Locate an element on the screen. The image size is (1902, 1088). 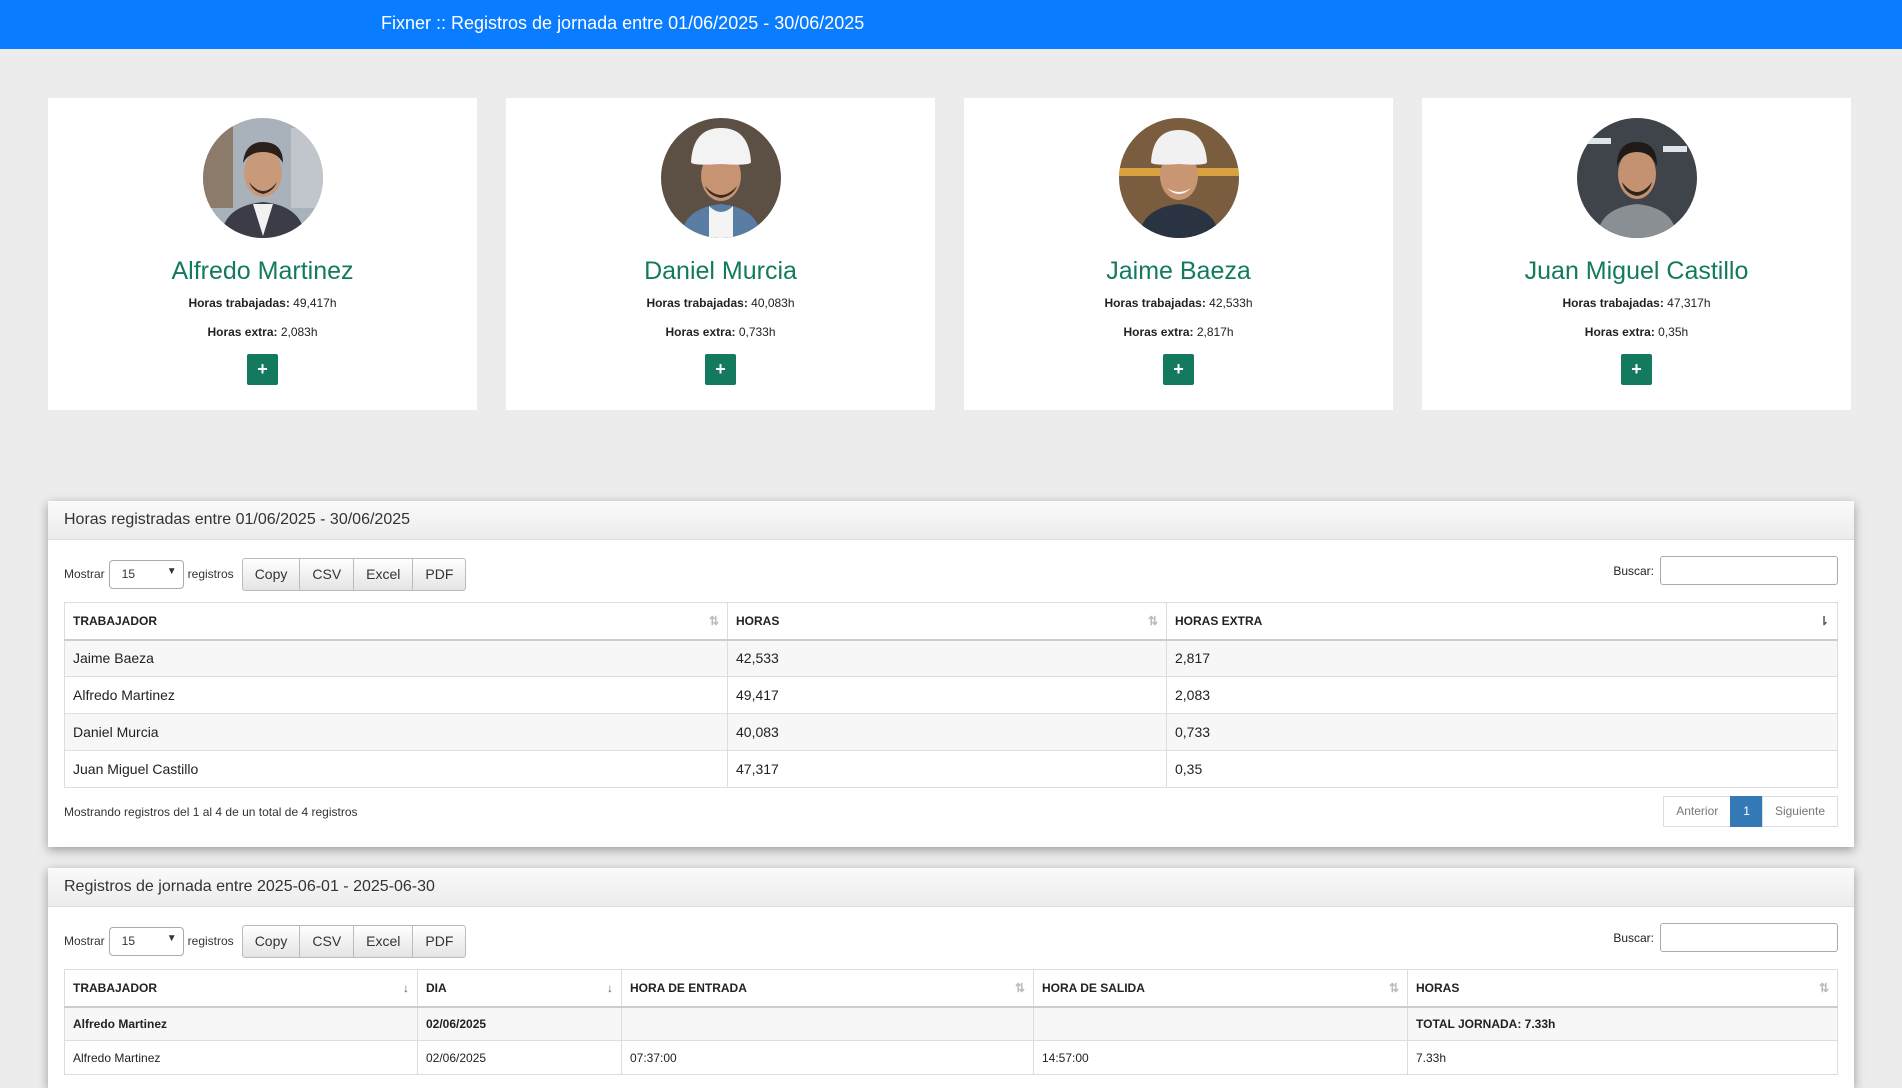
worker-name: Jaime Baeza is located at coordinates (1178, 271).